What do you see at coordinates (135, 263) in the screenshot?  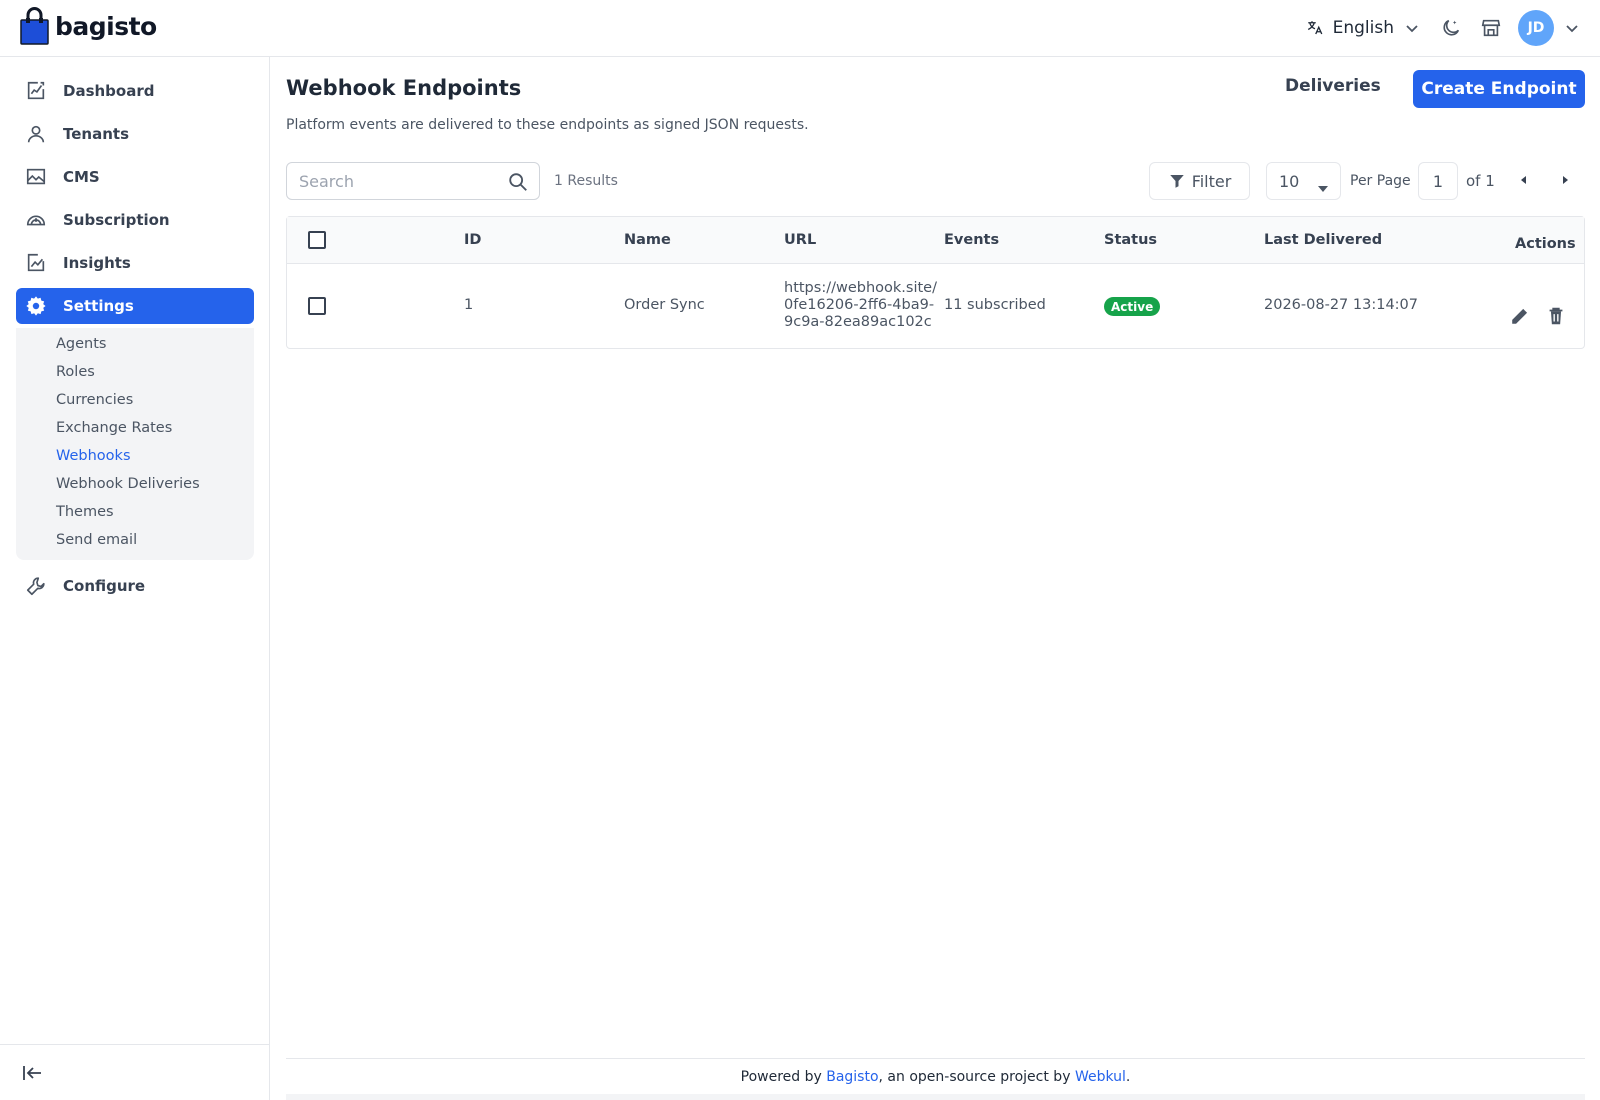 I see `sidebar-item-insights: Insights` at bounding box center [135, 263].